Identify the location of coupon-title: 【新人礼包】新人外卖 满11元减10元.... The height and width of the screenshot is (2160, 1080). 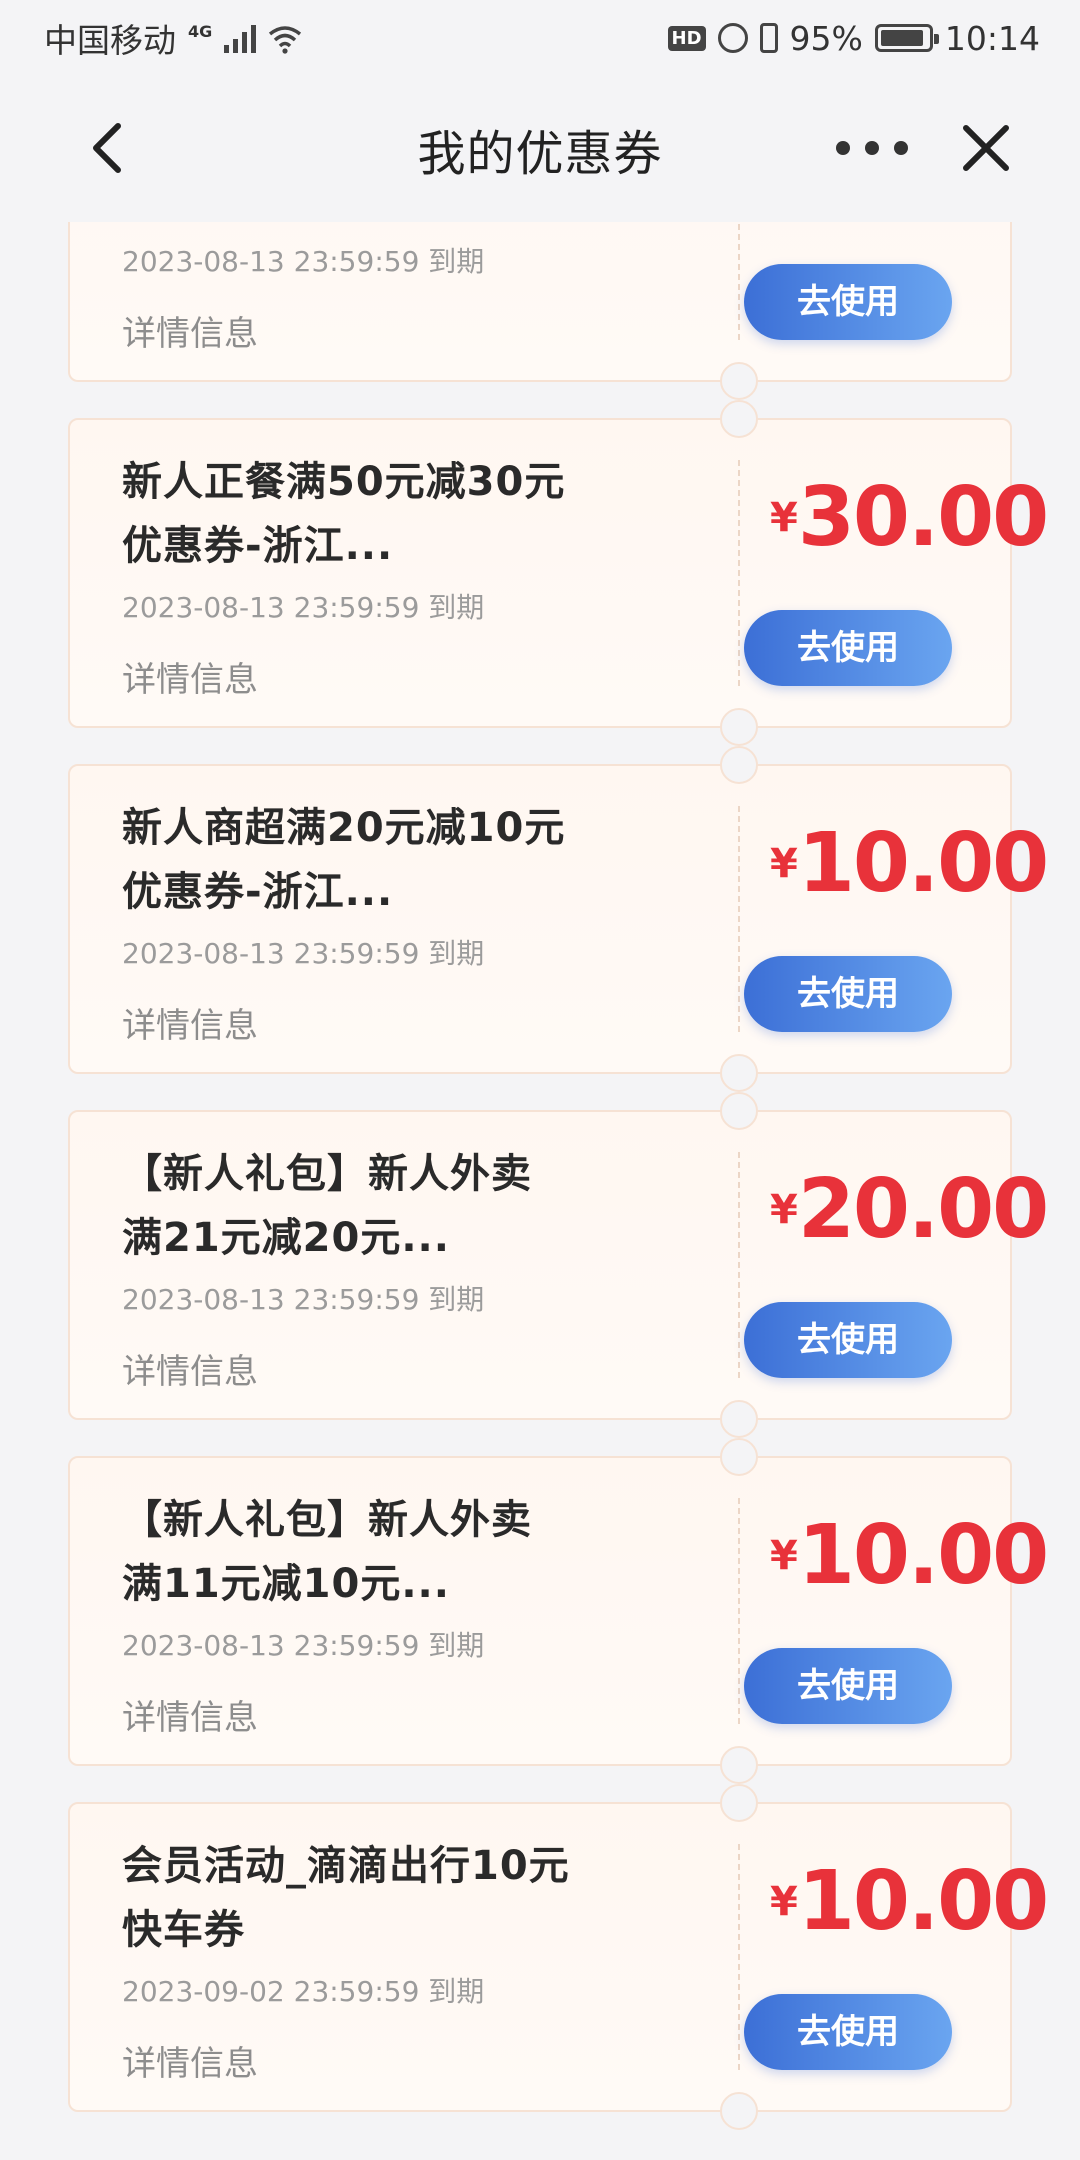
(327, 1552).